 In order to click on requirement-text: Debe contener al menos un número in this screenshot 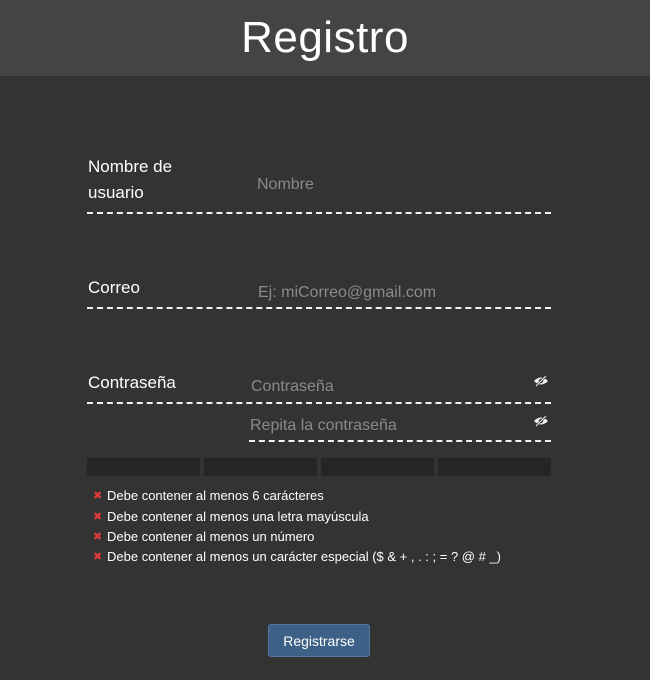, I will do `click(211, 536)`.